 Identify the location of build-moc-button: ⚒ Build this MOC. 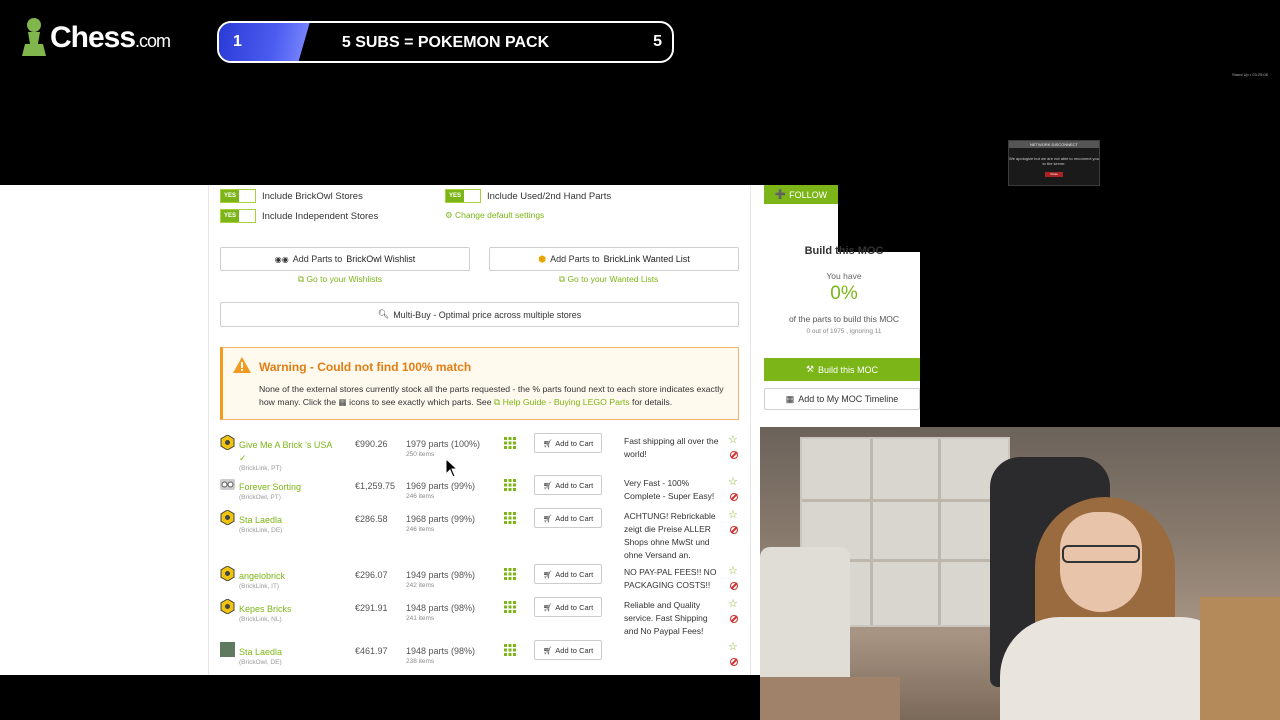
(842, 369).